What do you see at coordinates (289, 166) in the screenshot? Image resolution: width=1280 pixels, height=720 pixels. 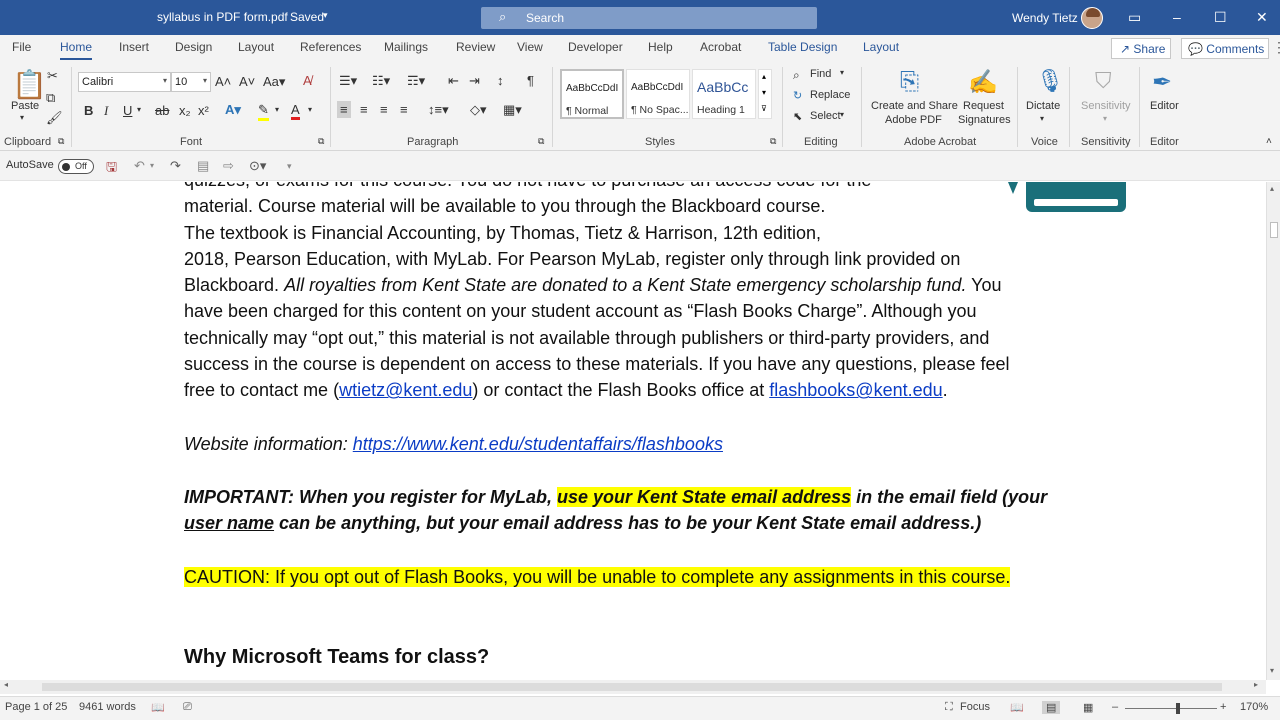 I see `customize-qat-icon: ▾` at bounding box center [289, 166].